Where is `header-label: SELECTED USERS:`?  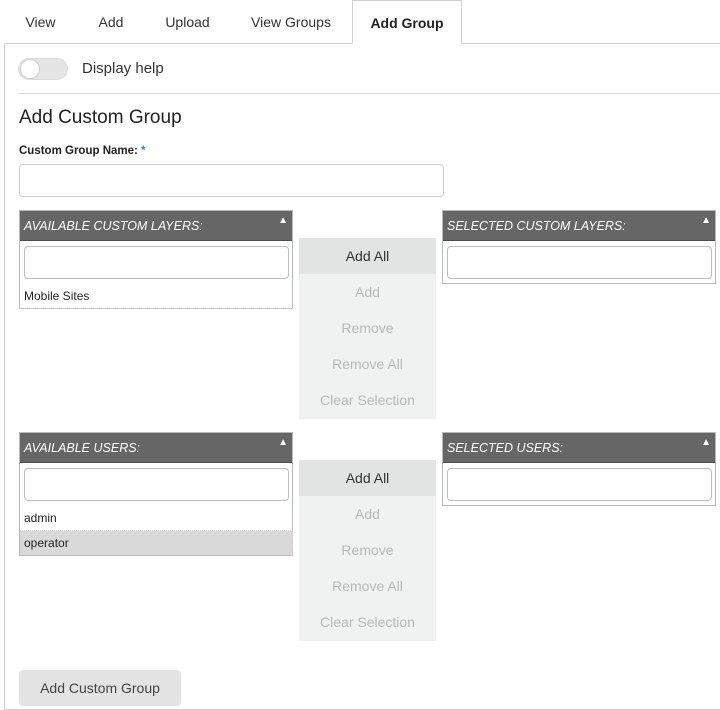 header-label: SELECTED USERS: is located at coordinates (505, 448).